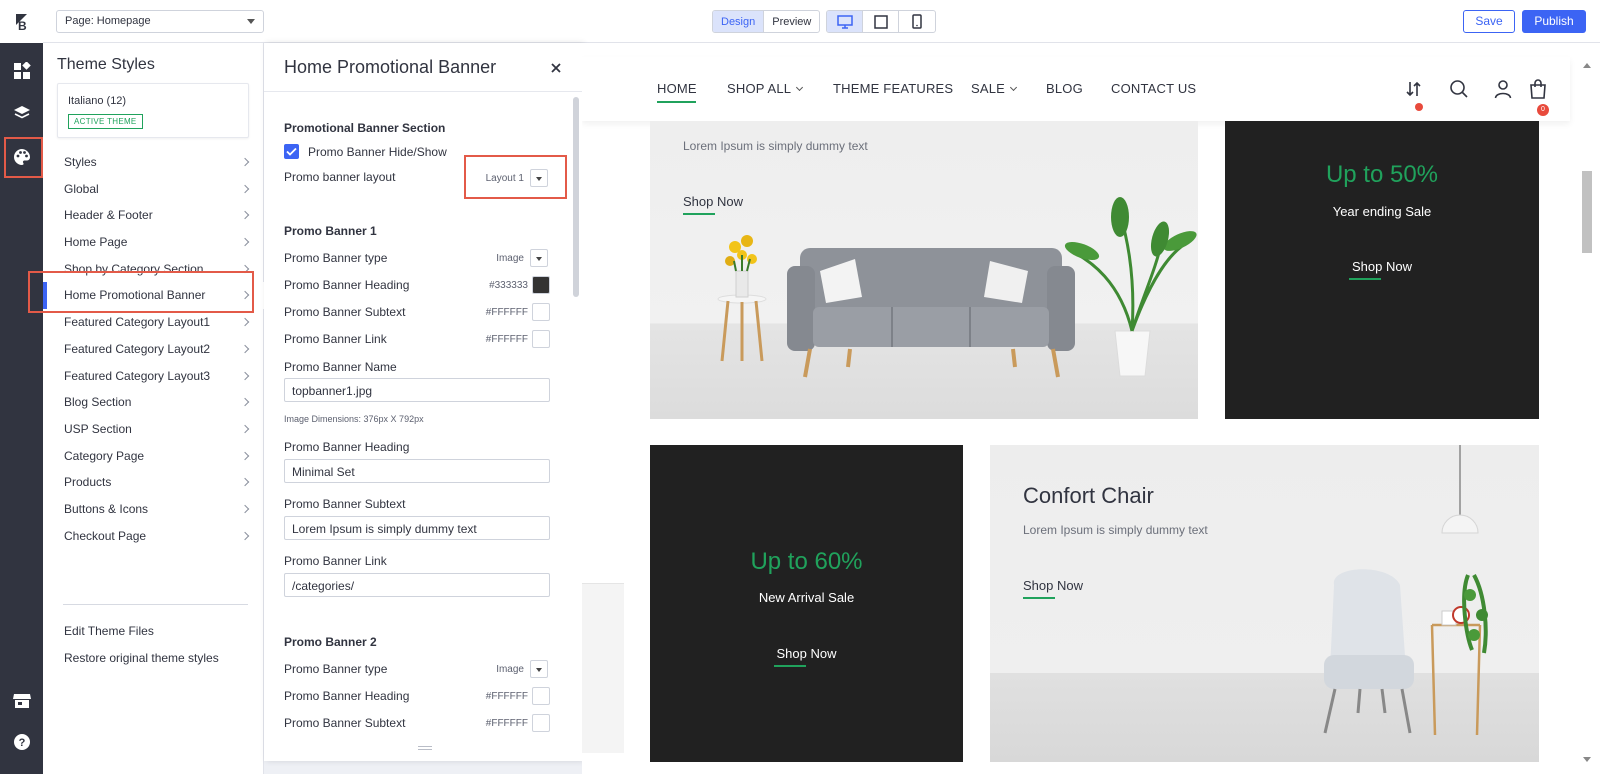 This screenshot has height=774, width=1600. I want to click on nav-active-underline, so click(676, 102).